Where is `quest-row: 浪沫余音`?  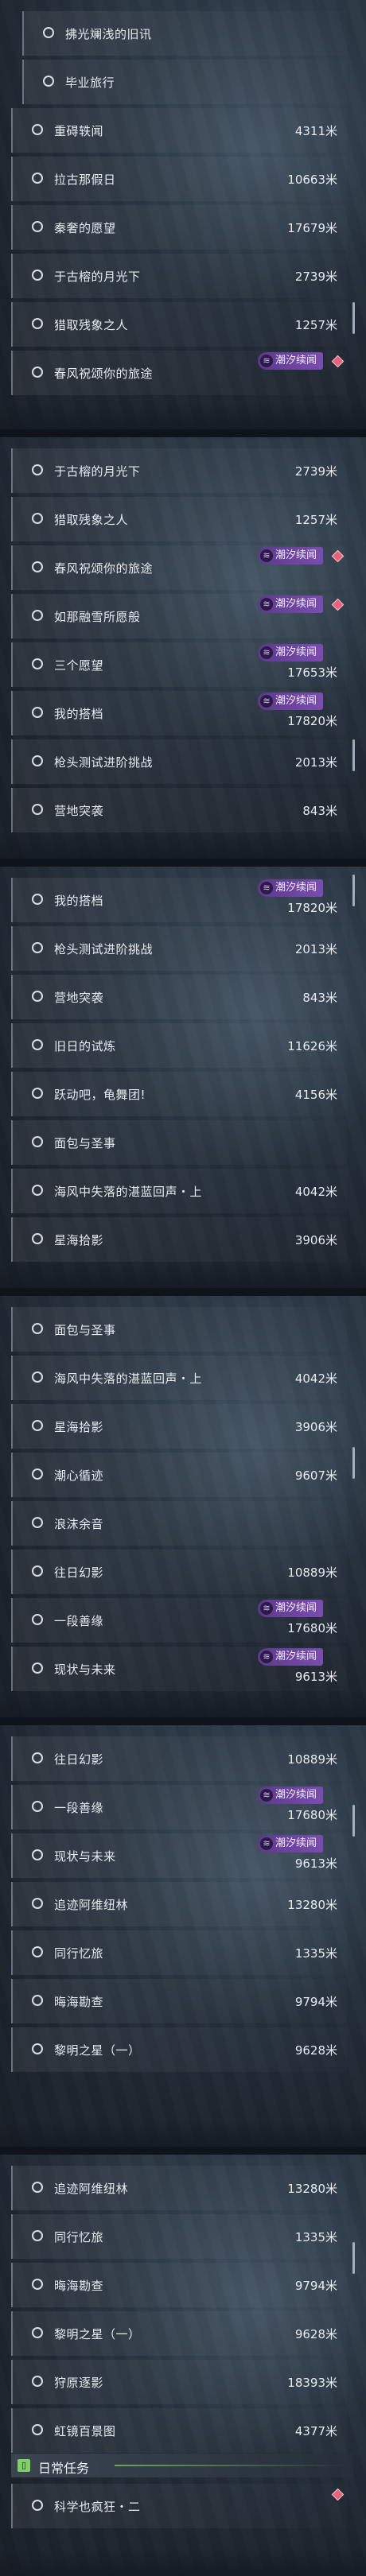 quest-row: 浪沫余音 is located at coordinates (179, 1524).